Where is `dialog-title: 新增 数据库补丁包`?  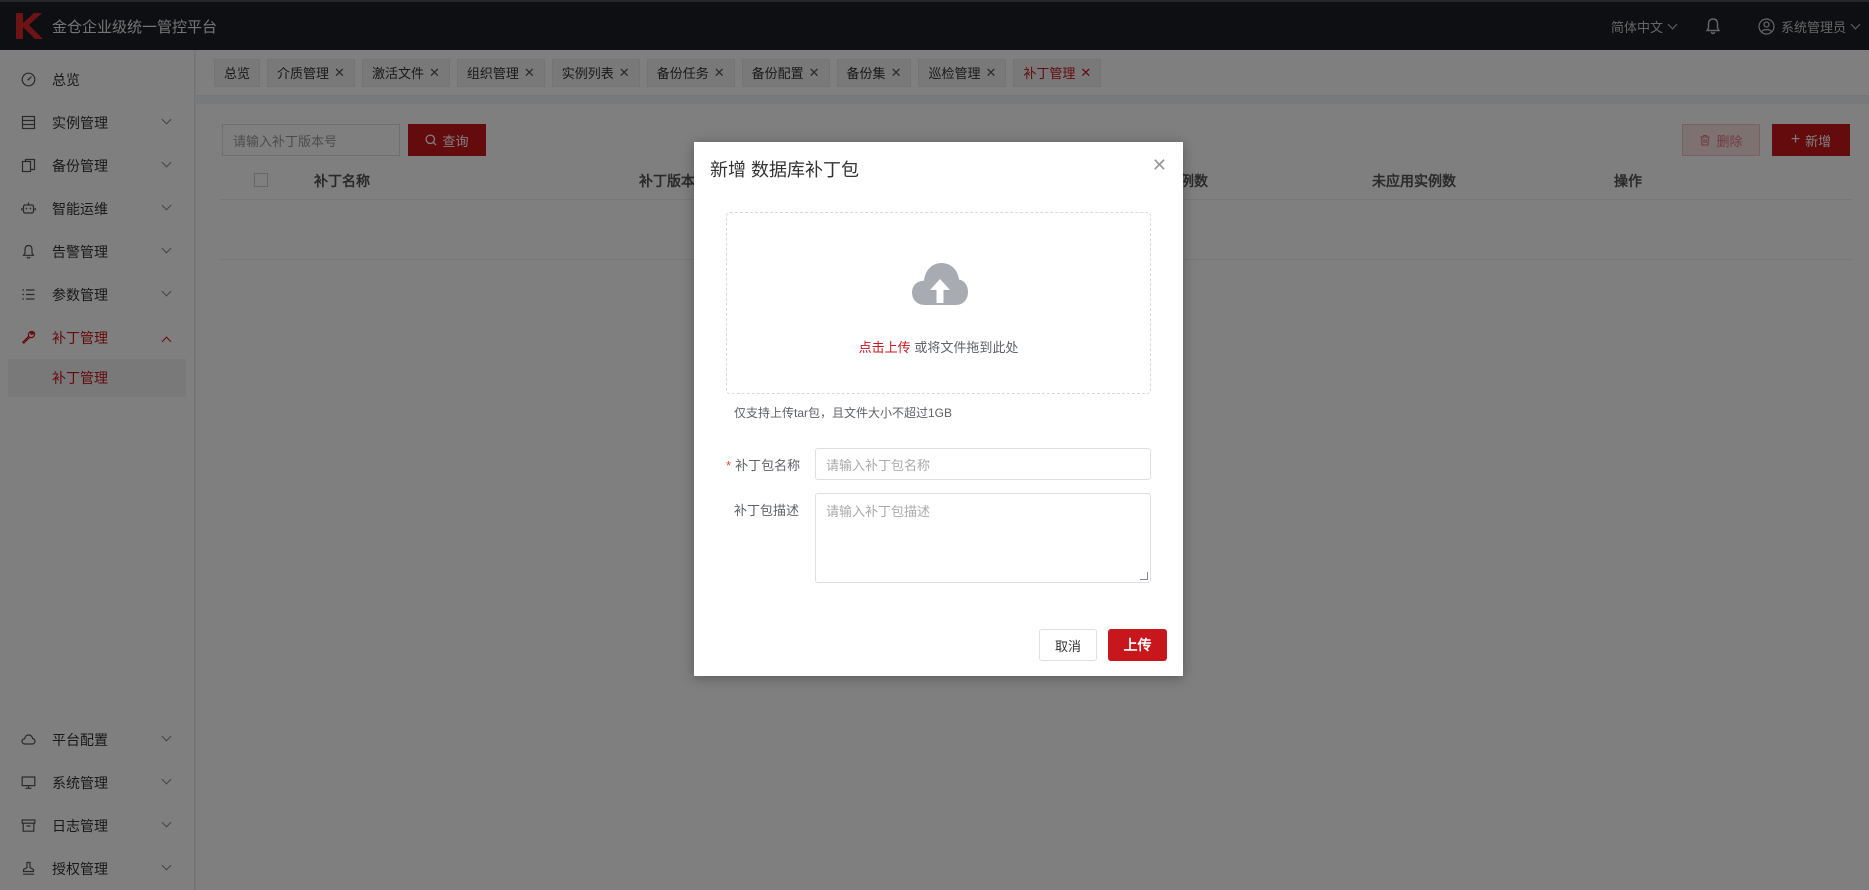
dialog-title: 新增 数据库补丁包 is located at coordinates (785, 170).